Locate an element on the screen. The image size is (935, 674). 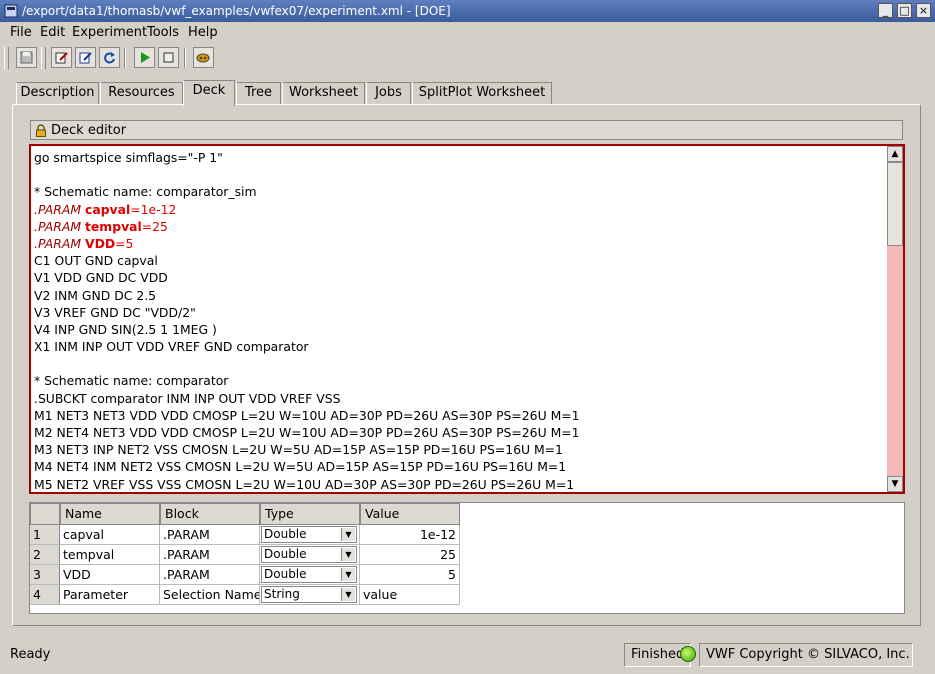
deck-editor-label: Deck editor is located at coordinates (89, 130).